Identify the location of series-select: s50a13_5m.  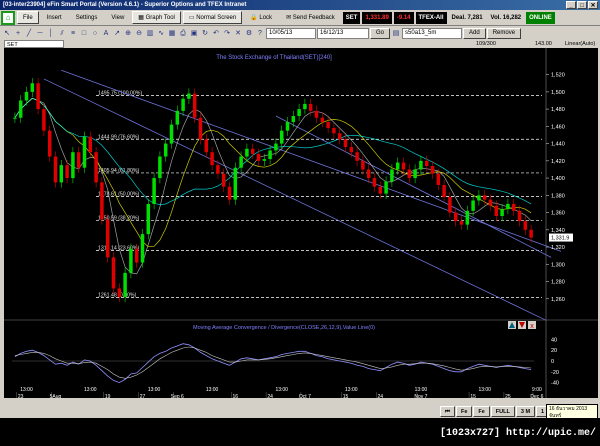
(432, 33).